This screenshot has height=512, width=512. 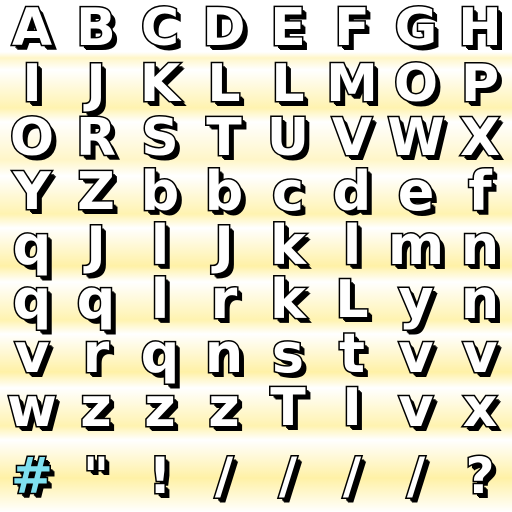 I want to click on glyph-row-5: q J l J k l m n, so click(x=256, y=245).